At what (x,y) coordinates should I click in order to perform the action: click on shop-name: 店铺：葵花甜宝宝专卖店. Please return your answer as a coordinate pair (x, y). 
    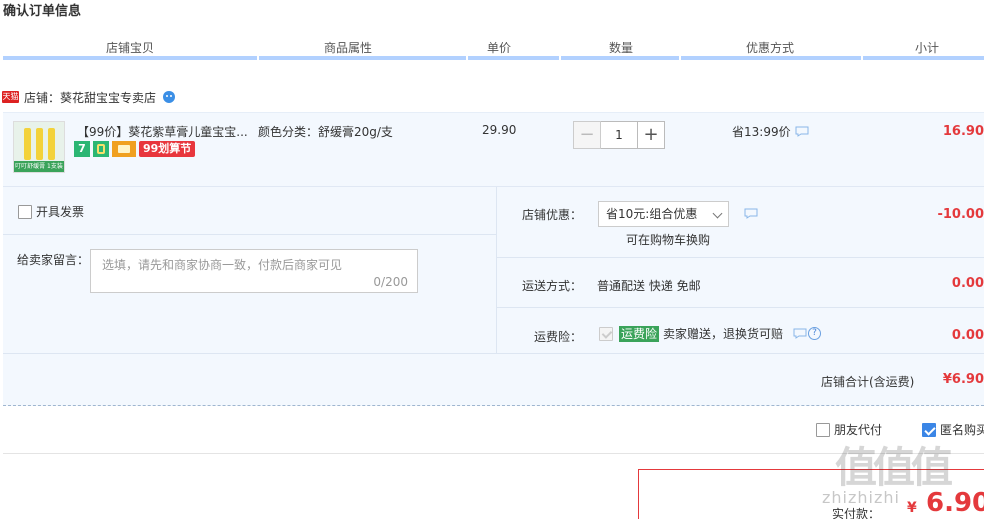
    Looking at the image, I should click on (90, 97).